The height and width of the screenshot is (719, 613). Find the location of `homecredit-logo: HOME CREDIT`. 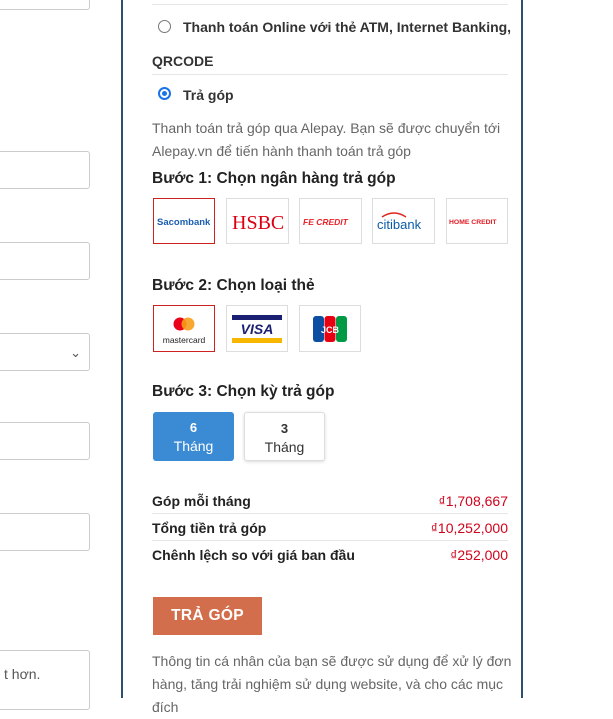

homecredit-logo: HOME CREDIT is located at coordinates (473, 222).